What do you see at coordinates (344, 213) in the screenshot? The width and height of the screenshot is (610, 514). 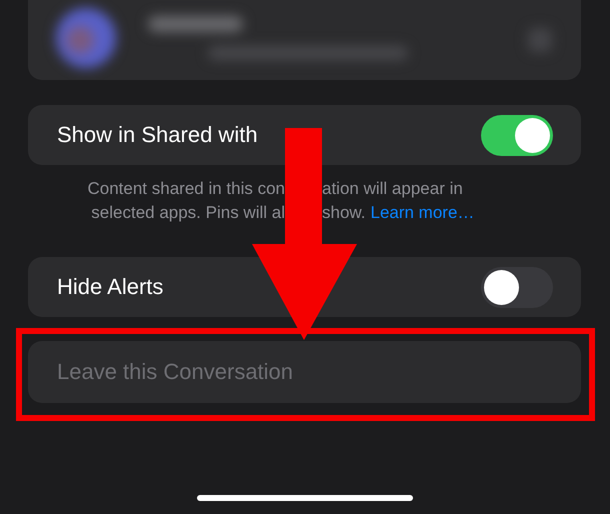 I see `footnote-text: show.` at bounding box center [344, 213].